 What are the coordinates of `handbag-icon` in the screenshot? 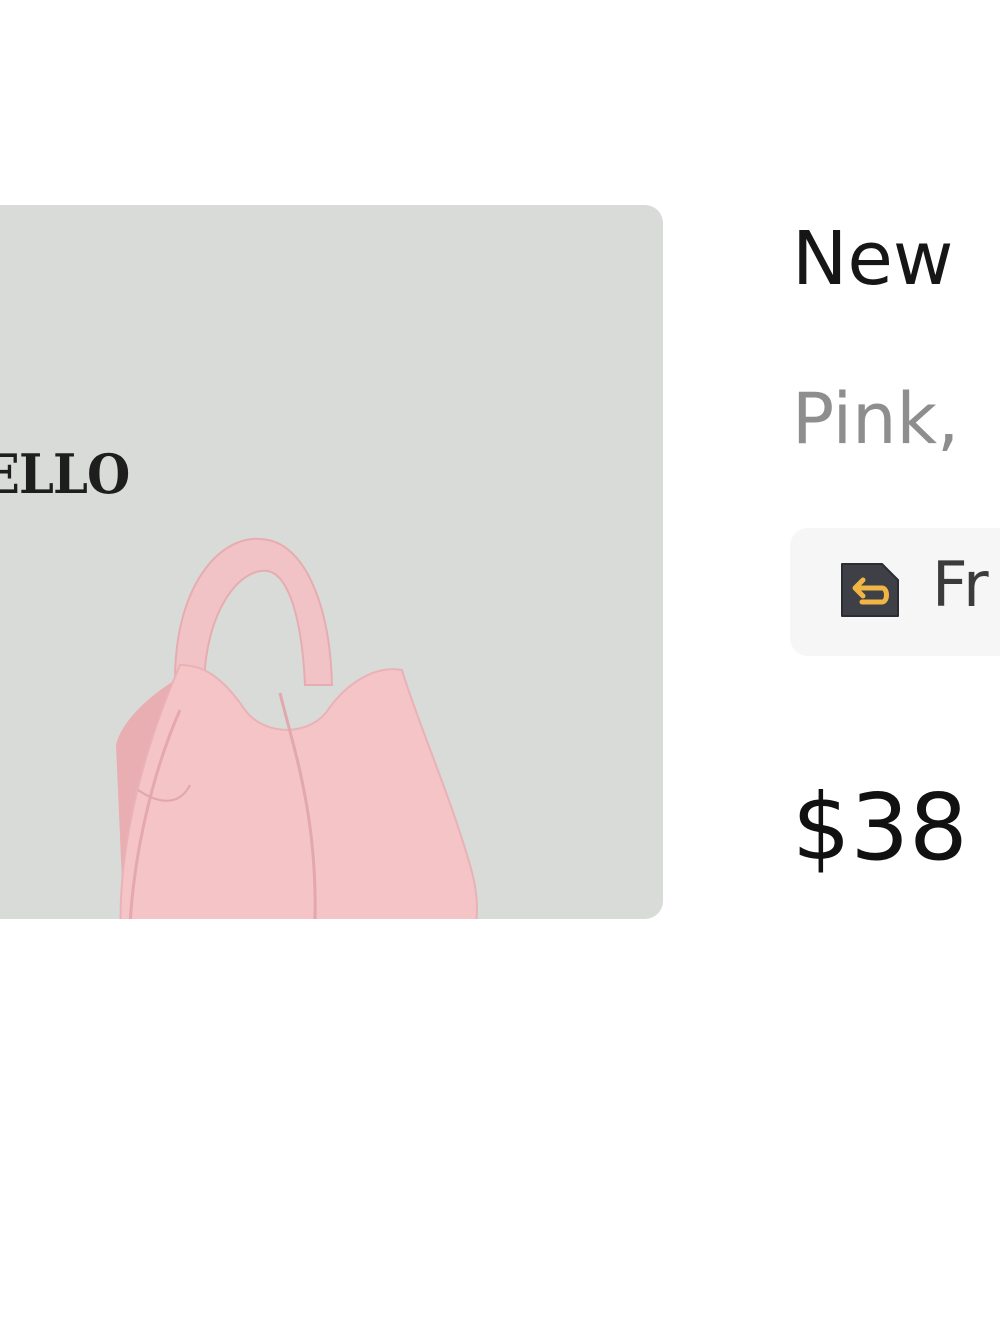 It's located at (297, 728).